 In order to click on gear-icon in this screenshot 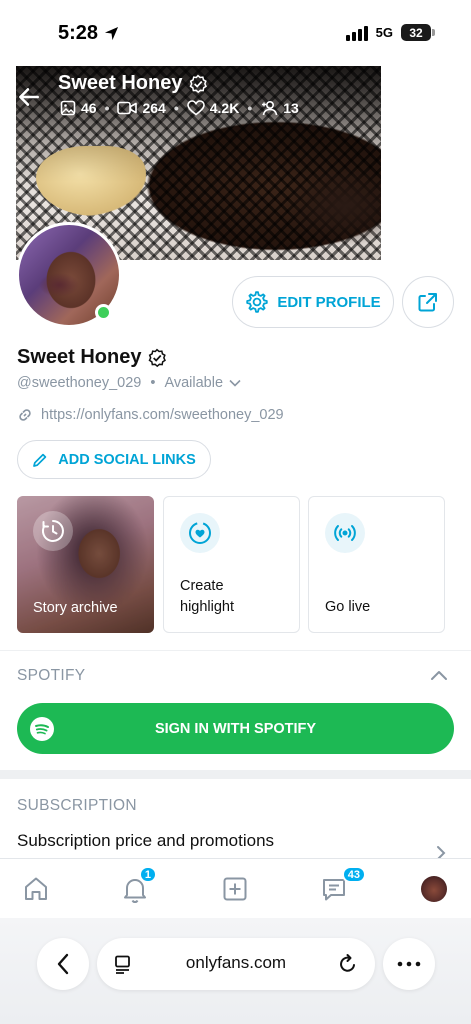, I will do `click(257, 302)`.